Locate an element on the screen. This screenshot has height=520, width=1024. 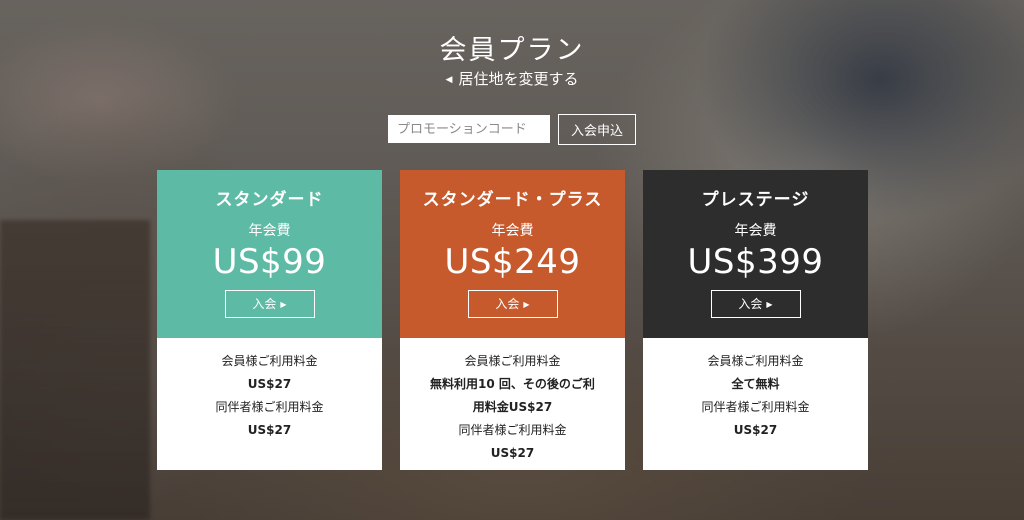
plan-card-header: スタンダード 年会費 US$99 入会 ▶ is located at coordinates (269, 254).